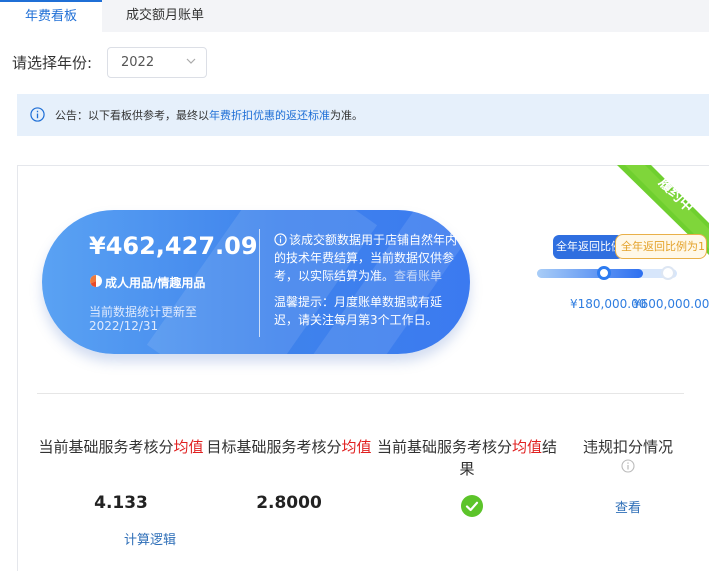 The height and width of the screenshot is (571, 709). What do you see at coordinates (269, 115) in the screenshot?
I see `rebate-standard-link: 年费折扣优惠的返还标准` at bounding box center [269, 115].